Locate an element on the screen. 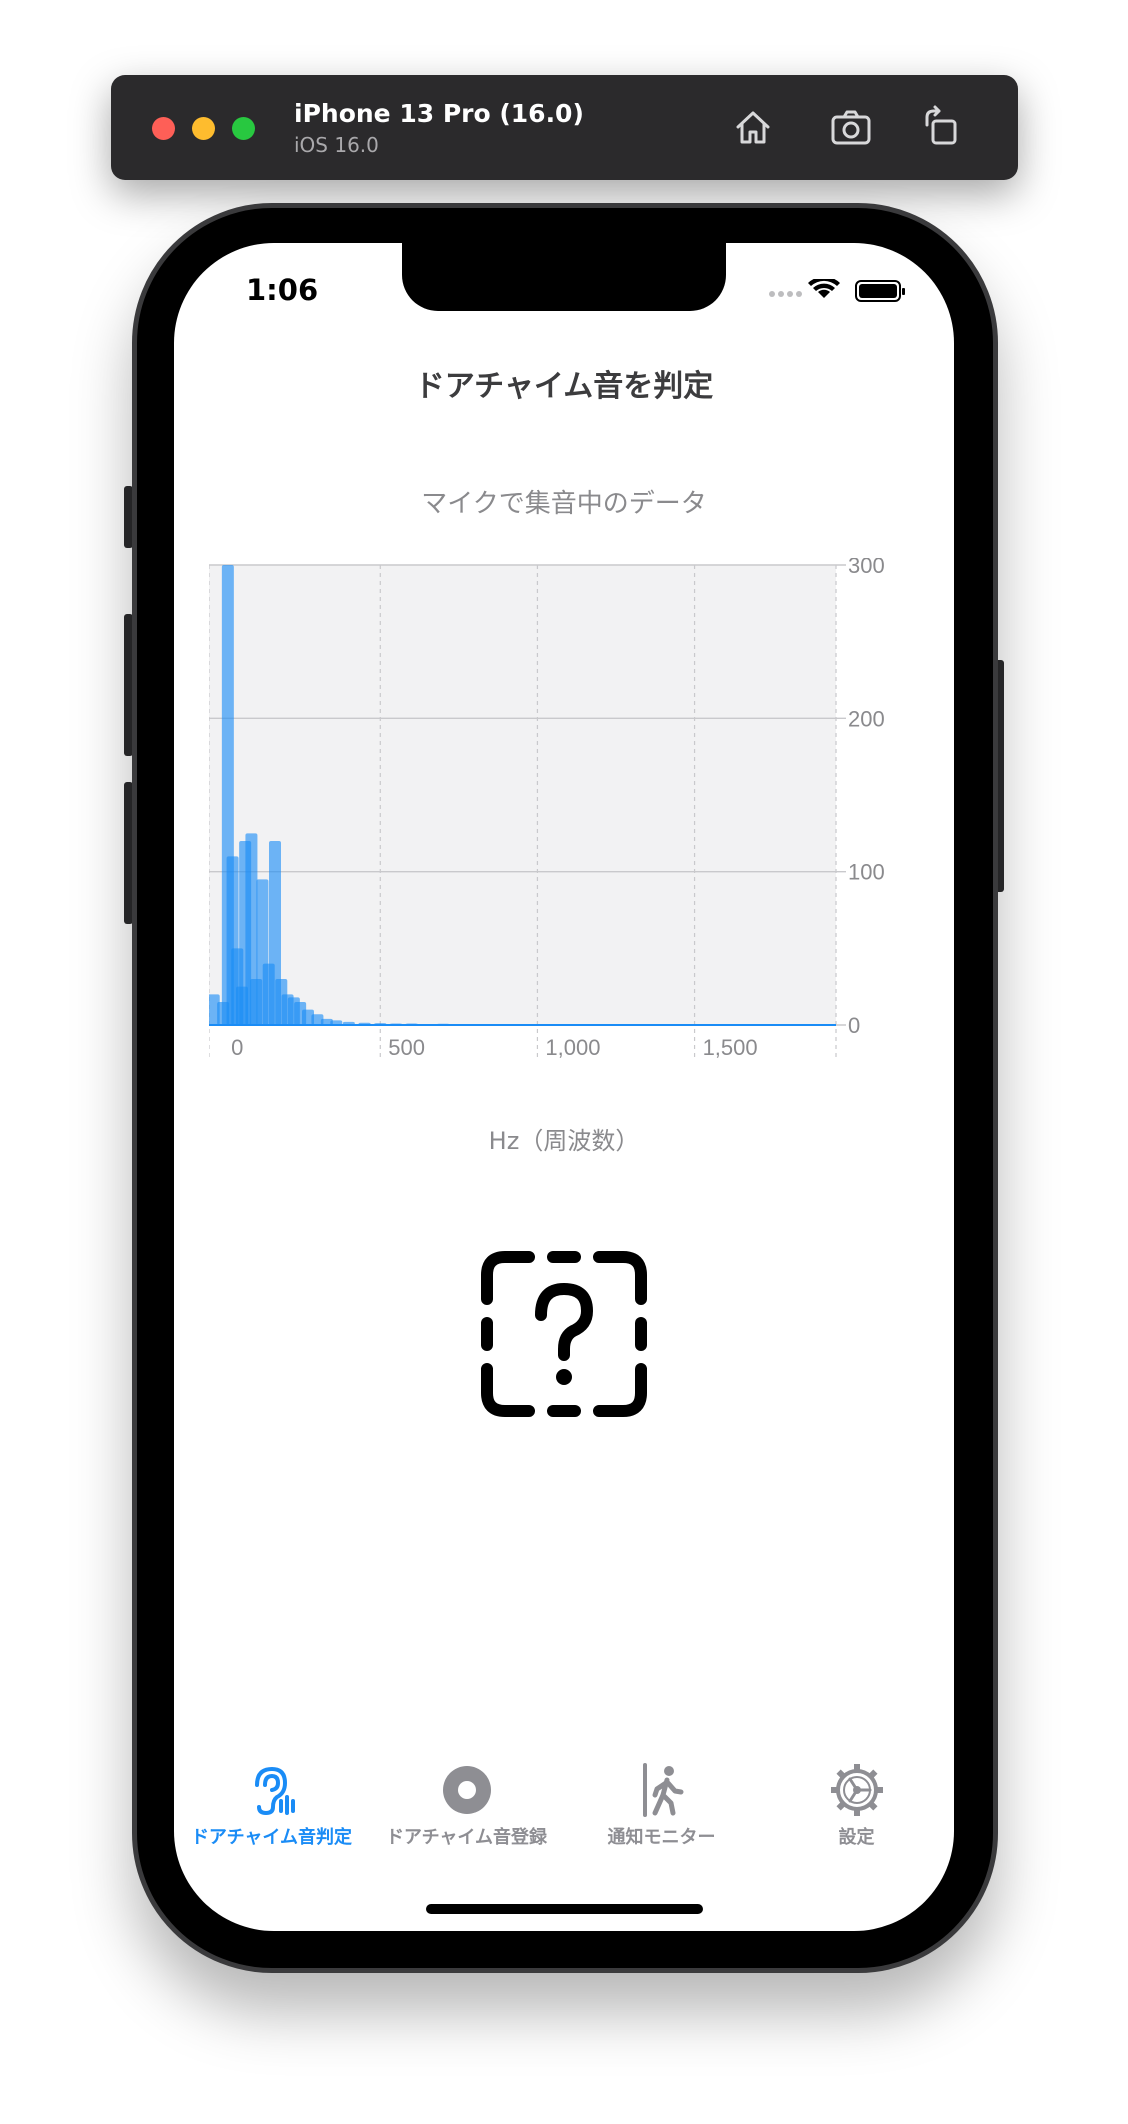 This screenshot has width=1128, height=2124. plot-background is located at coordinates (522, 795).